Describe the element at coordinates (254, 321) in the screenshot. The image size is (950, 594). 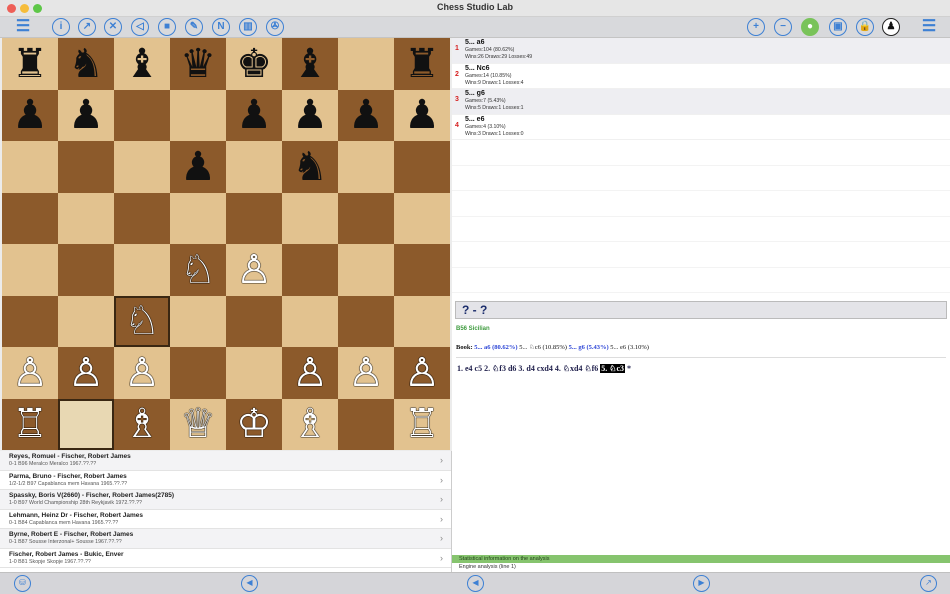
I see `square-e3` at that location.